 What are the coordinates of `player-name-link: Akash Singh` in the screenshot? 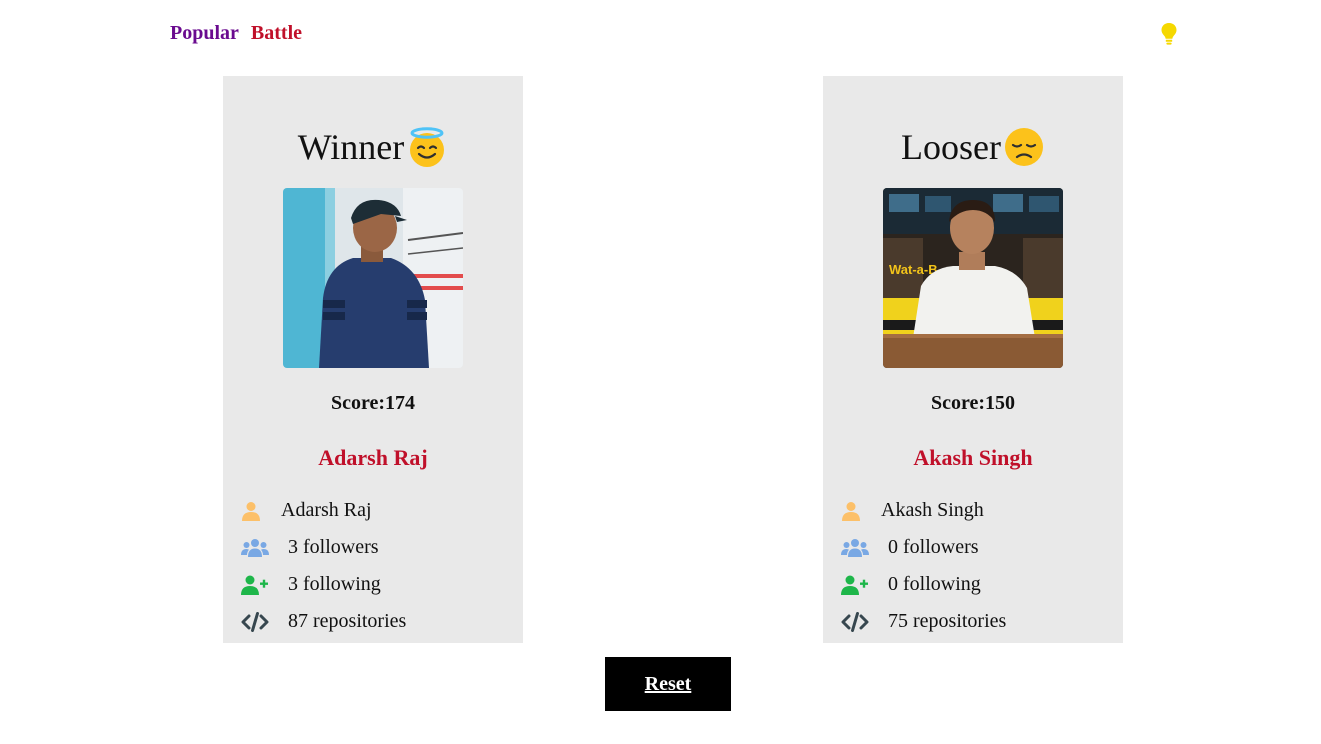 It's located at (973, 458).